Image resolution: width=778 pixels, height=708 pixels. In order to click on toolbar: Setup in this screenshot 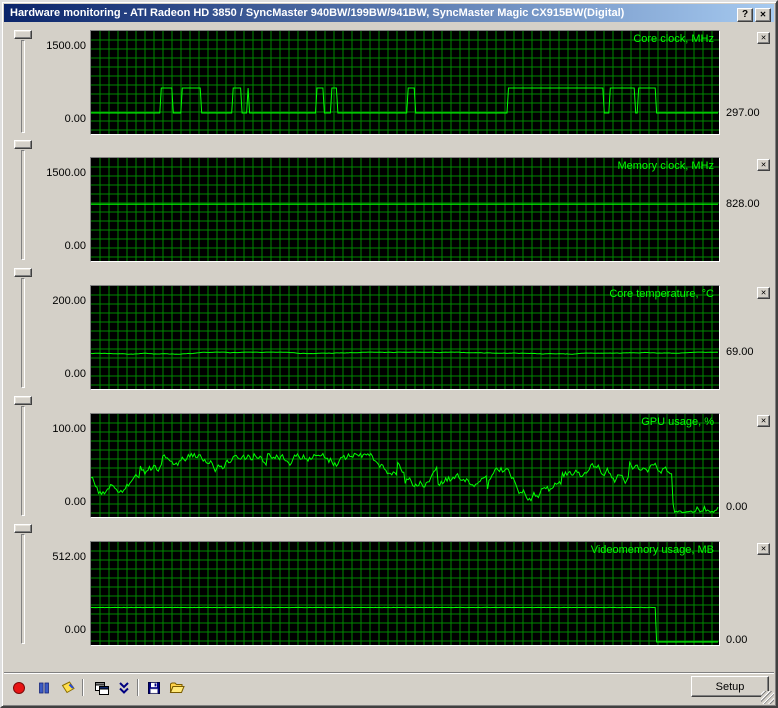, I will do `click(389, 686)`.